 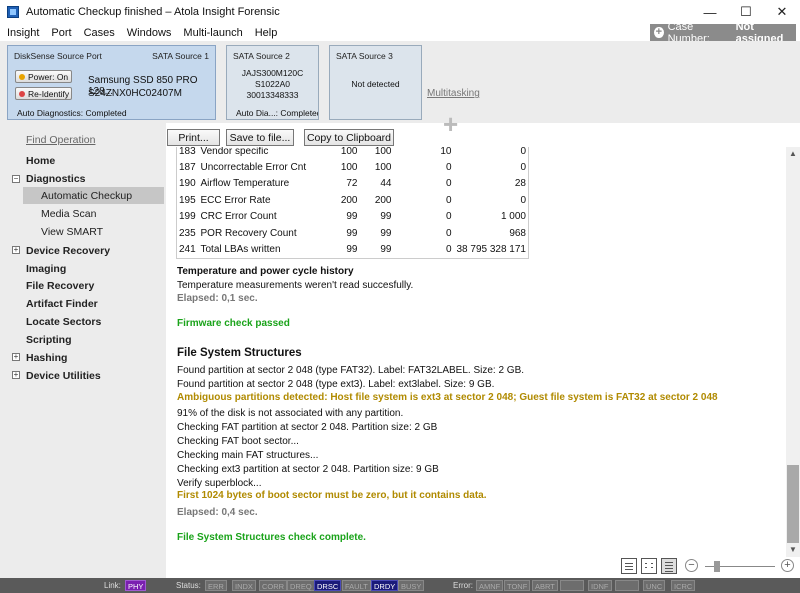 What do you see at coordinates (386, 217) in the screenshot?
I see `smart-worst: 99` at bounding box center [386, 217].